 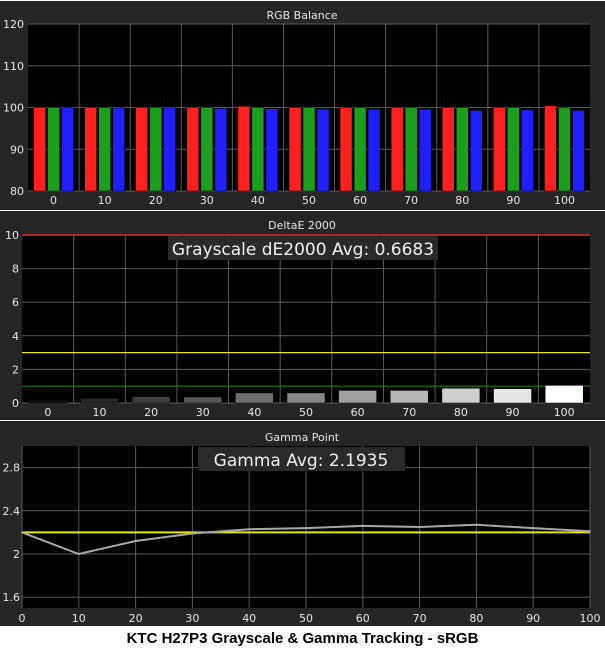 What do you see at coordinates (302, 225) in the screenshot?
I see `chart-title: DeltaE 2000` at bounding box center [302, 225].